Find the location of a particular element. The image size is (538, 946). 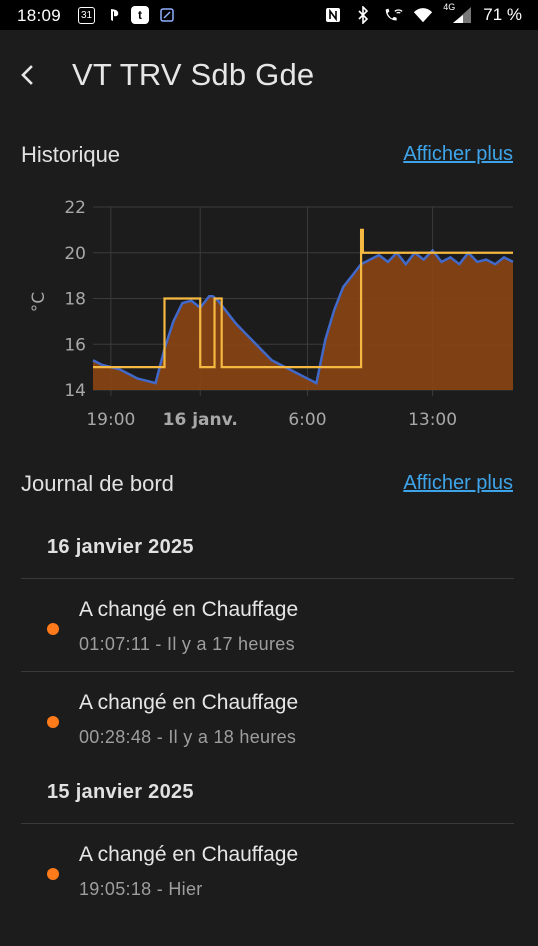

x-tick-label: 19:00 is located at coordinates (110, 420).